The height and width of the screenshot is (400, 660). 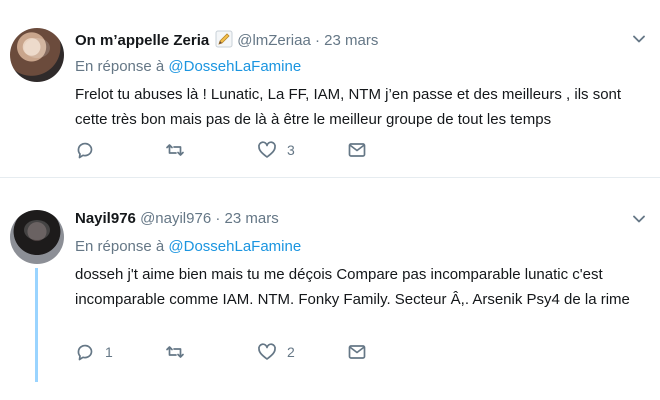 I want to click on like-count: 2, so click(x=291, y=352).